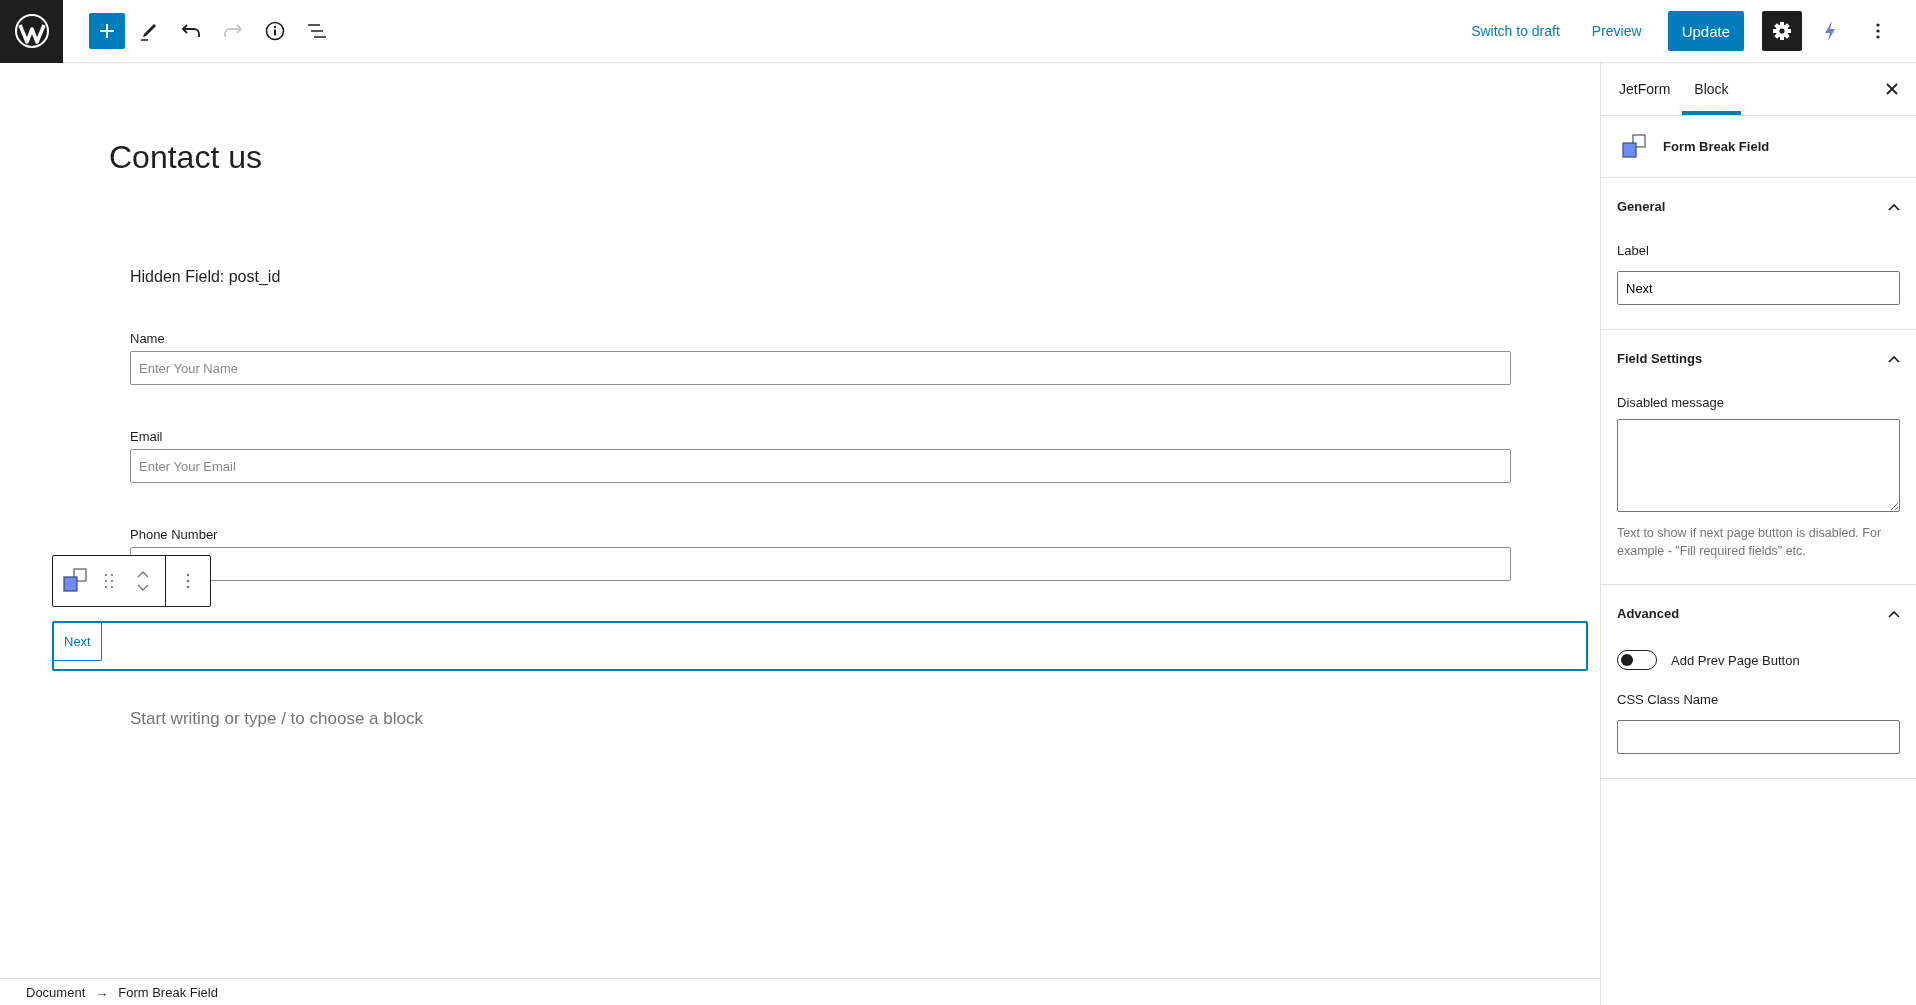 The height and width of the screenshot is (1005, 1916). What do you see at coordinates (1637, 660) in the screenshot?
I see `toggle-switch` at bounding box center [1637, 660].